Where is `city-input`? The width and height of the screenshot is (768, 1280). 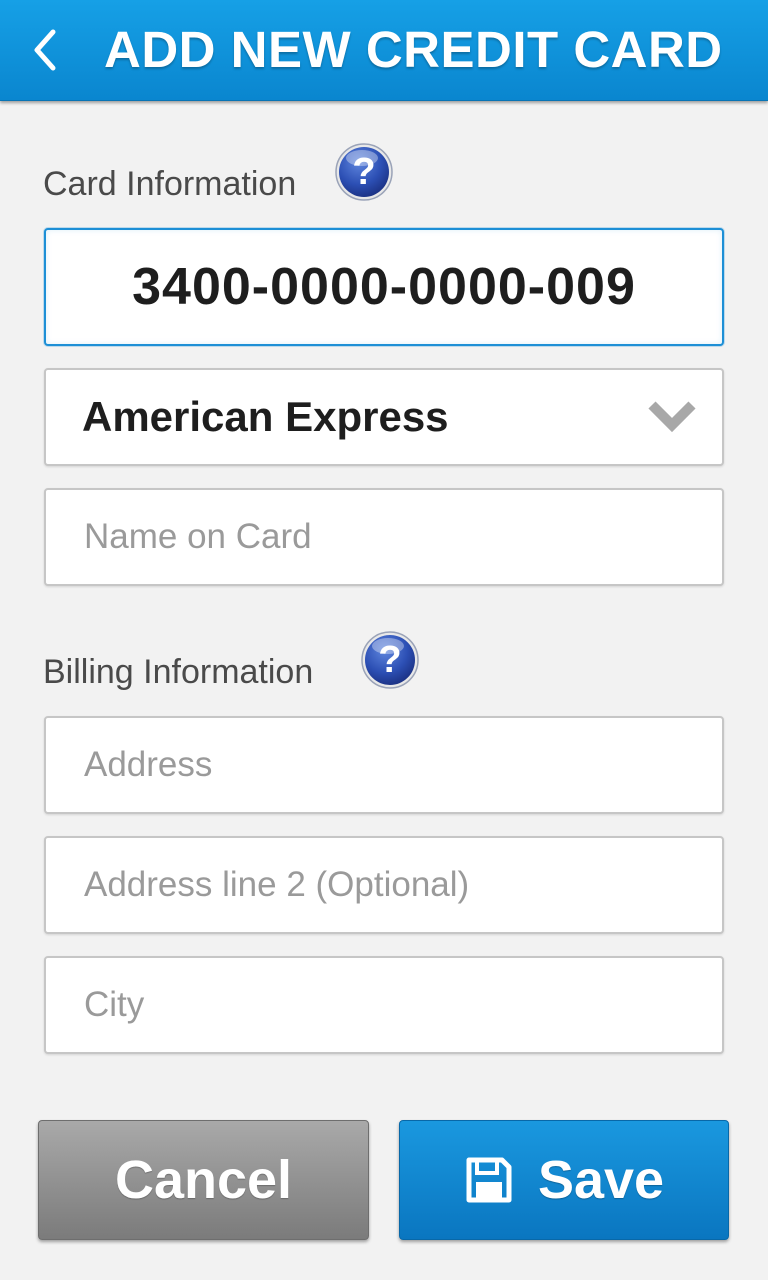 city-input is located at coordinates (384, 1005).